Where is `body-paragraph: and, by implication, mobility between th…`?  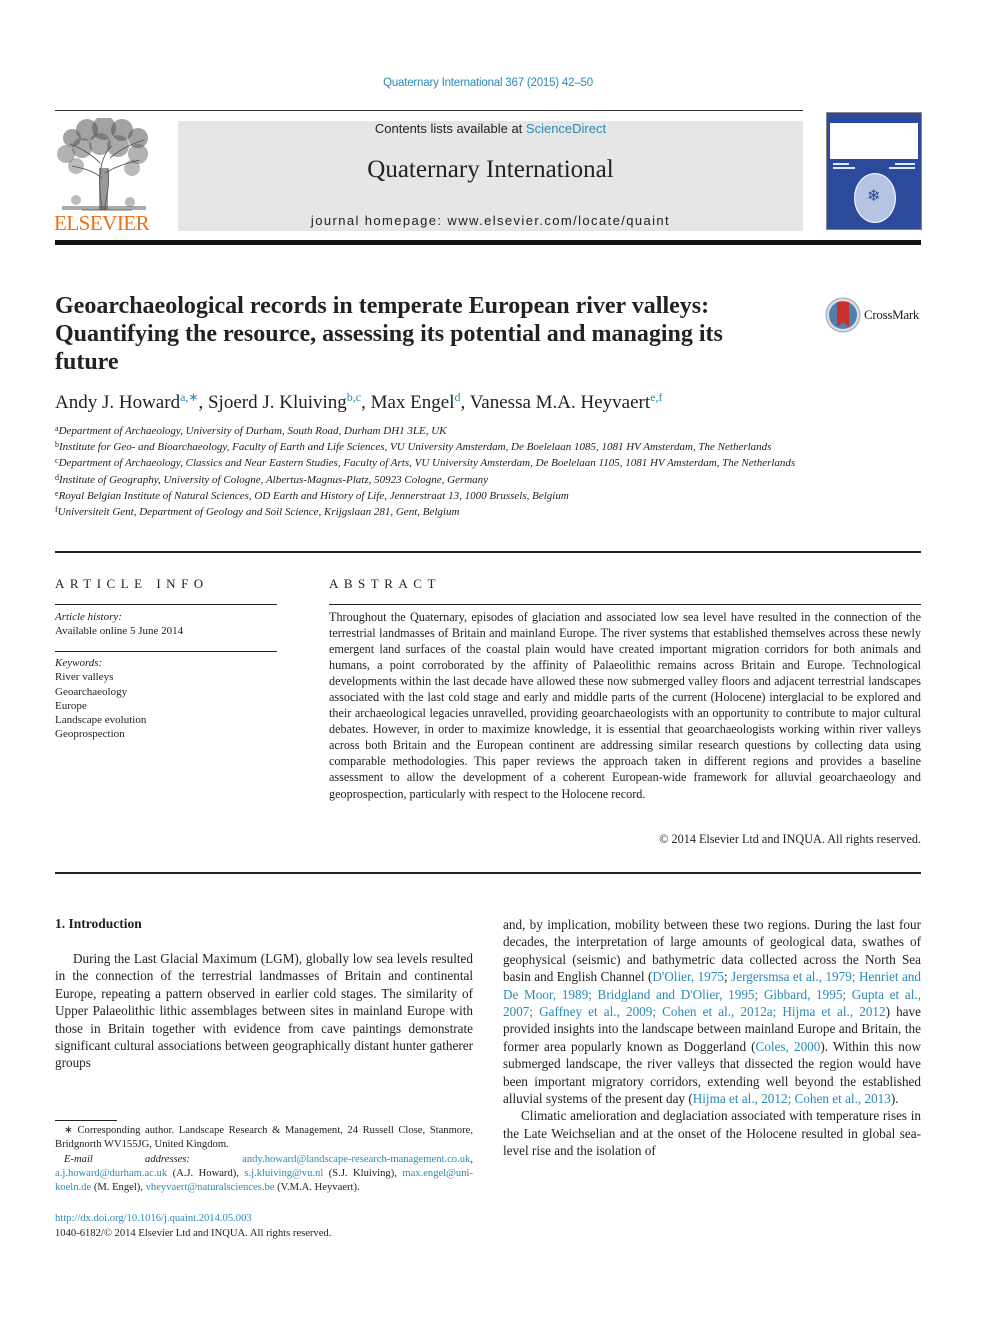
body-paragraph: and, by implication, mobility between th… is located at coordinates (712, 1011).